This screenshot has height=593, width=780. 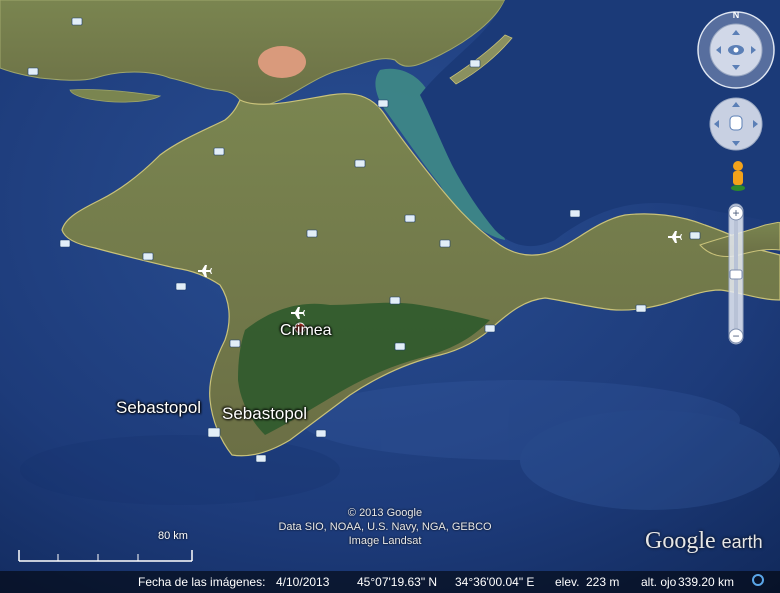 I want to click on scale-label: 80 km, so click(x=173, y=536).